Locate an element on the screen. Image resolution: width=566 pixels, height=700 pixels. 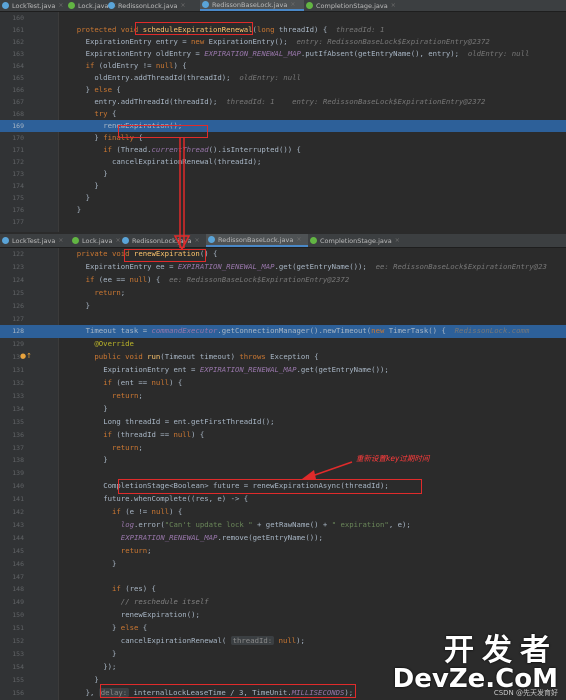
line-number: 167 is located at coordinates (18, 102).